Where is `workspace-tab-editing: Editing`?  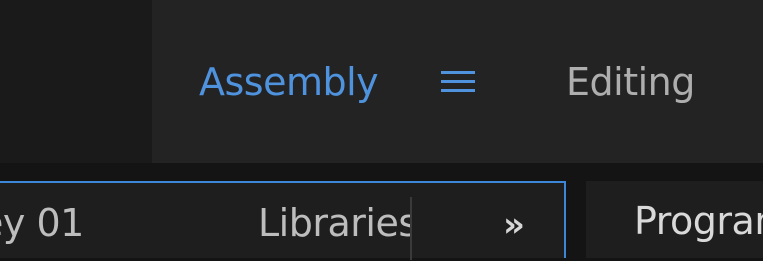 workspace-tab-editing: Editing is located at coordinates (630, 82).